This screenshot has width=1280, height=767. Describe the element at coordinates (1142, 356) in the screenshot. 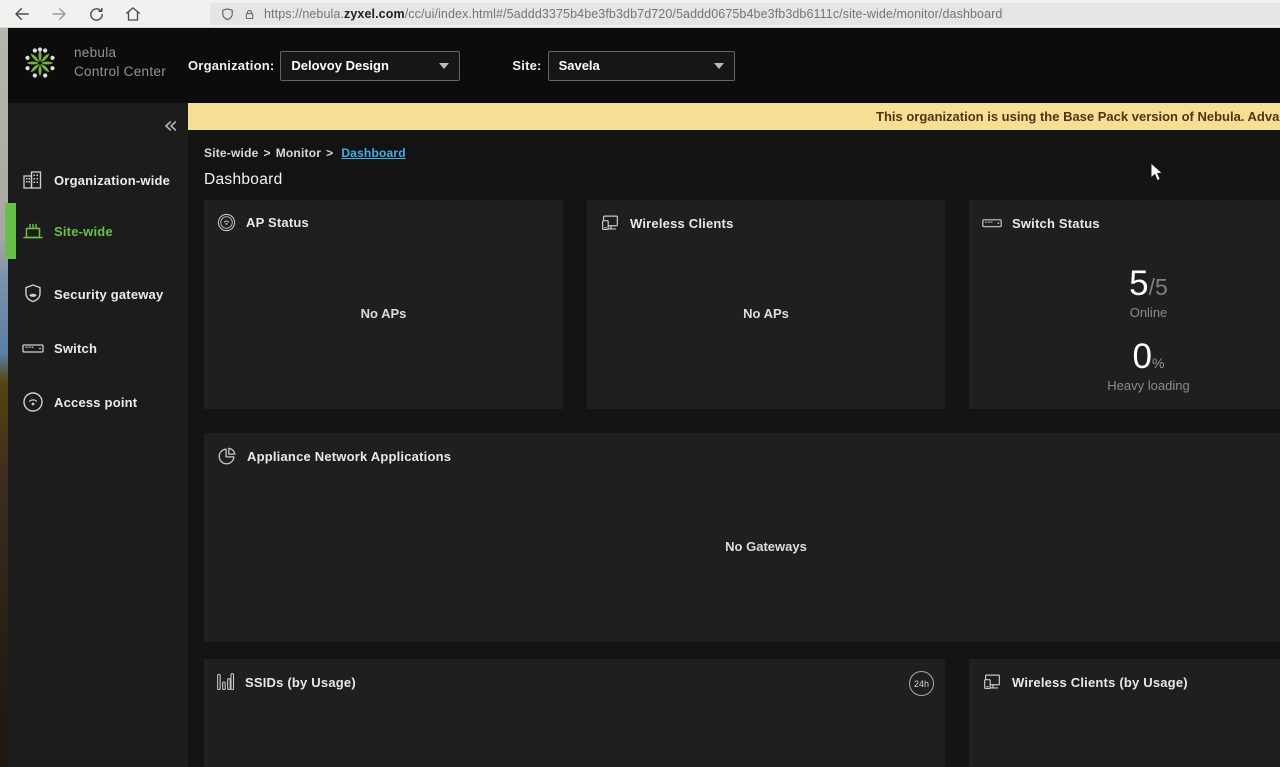

I see `loading-value: 0` at that location.